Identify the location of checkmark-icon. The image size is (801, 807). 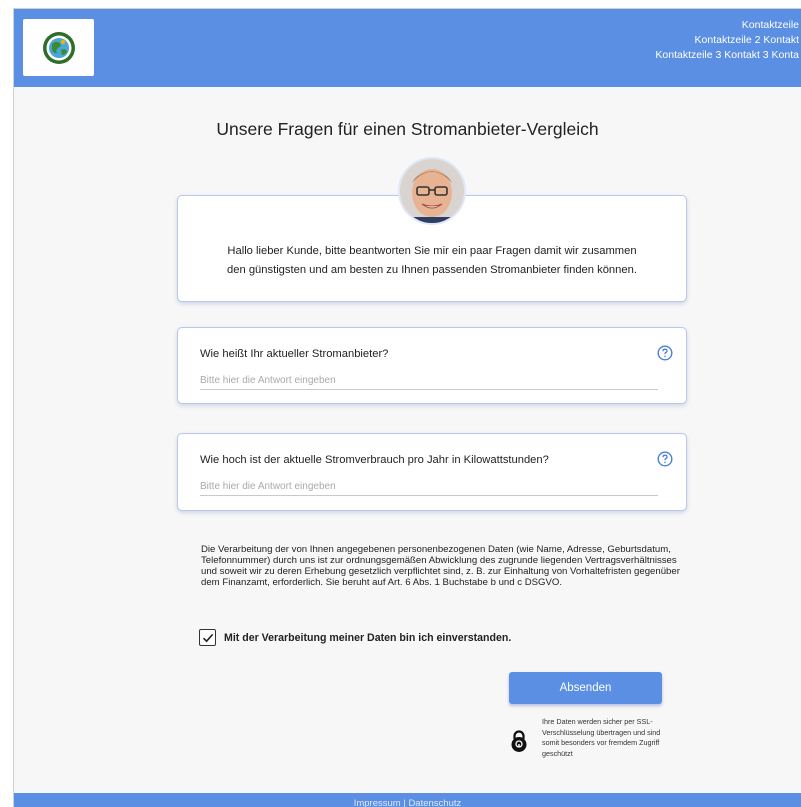
(207, 637).